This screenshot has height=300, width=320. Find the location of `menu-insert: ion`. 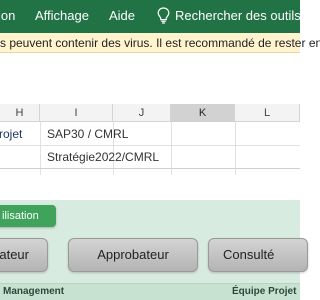

menu-insert: ion is located at coordinates (7, 15).